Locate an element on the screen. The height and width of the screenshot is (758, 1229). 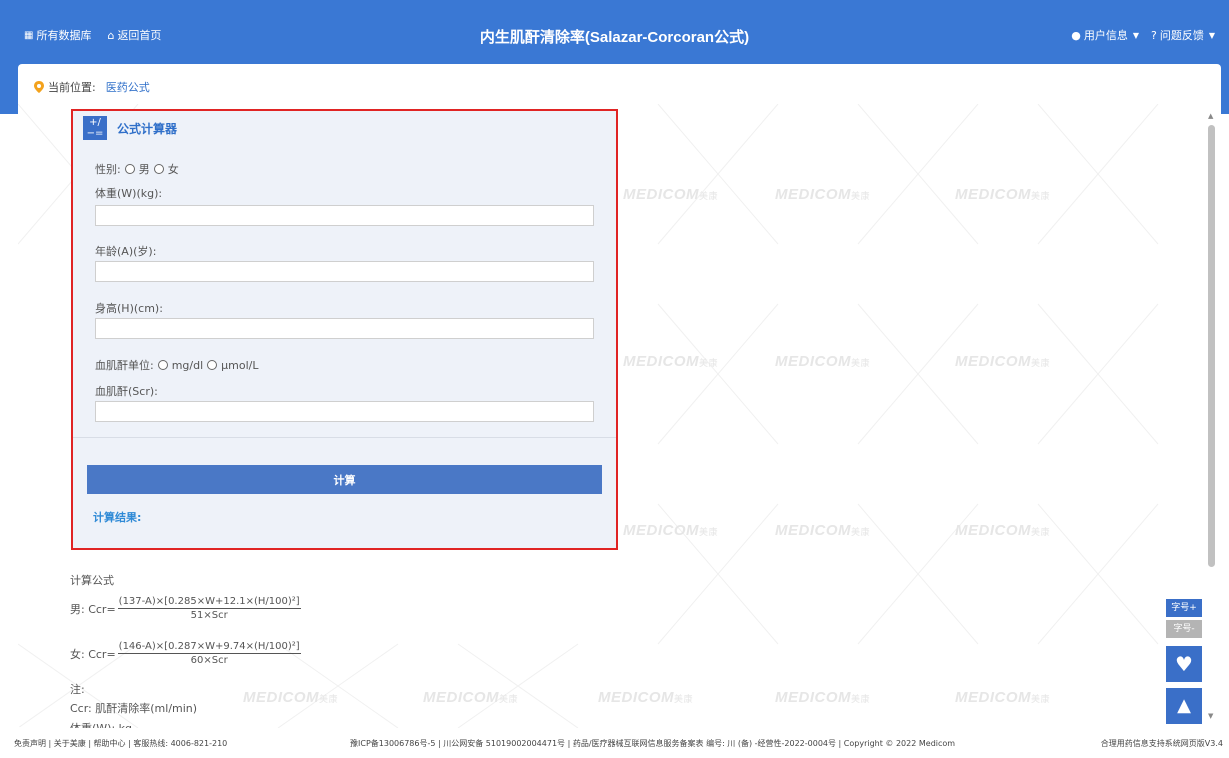
scr-unit-mgdl-radio is located at coordinates (162, 365).